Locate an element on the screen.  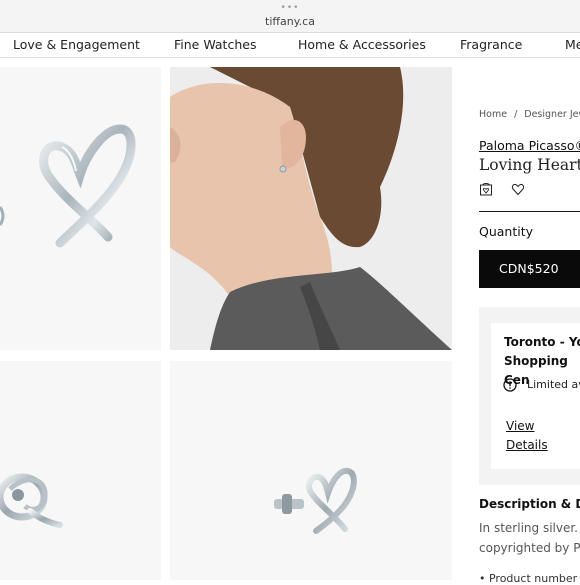
add-to-bag-price-button: CDN$520 is located at coordinates (529, 269).